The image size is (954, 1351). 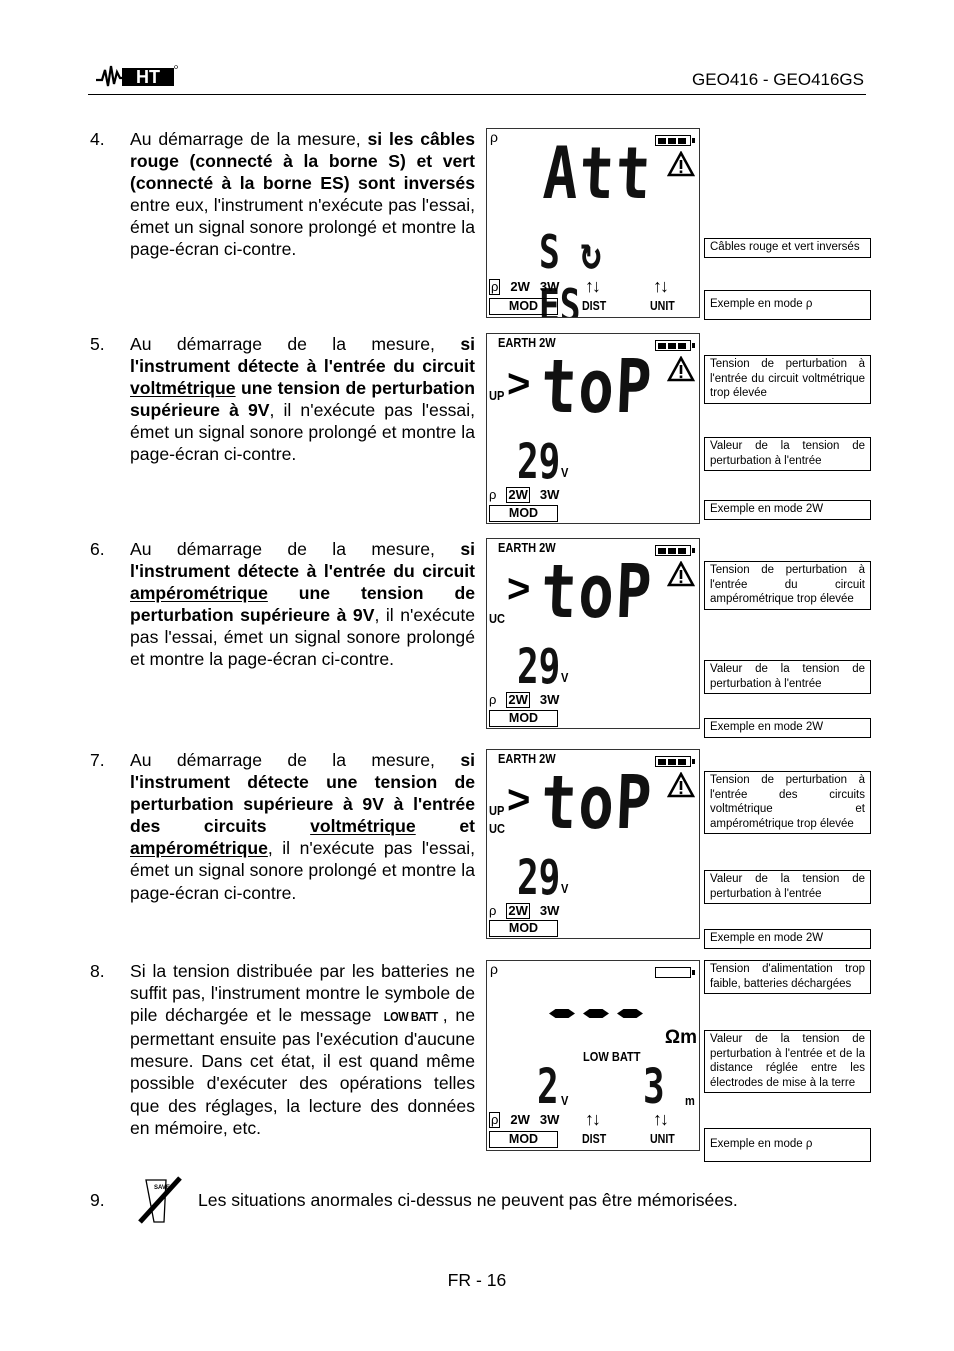 I want to click on item-number: 7., so click(x=97, y=760).